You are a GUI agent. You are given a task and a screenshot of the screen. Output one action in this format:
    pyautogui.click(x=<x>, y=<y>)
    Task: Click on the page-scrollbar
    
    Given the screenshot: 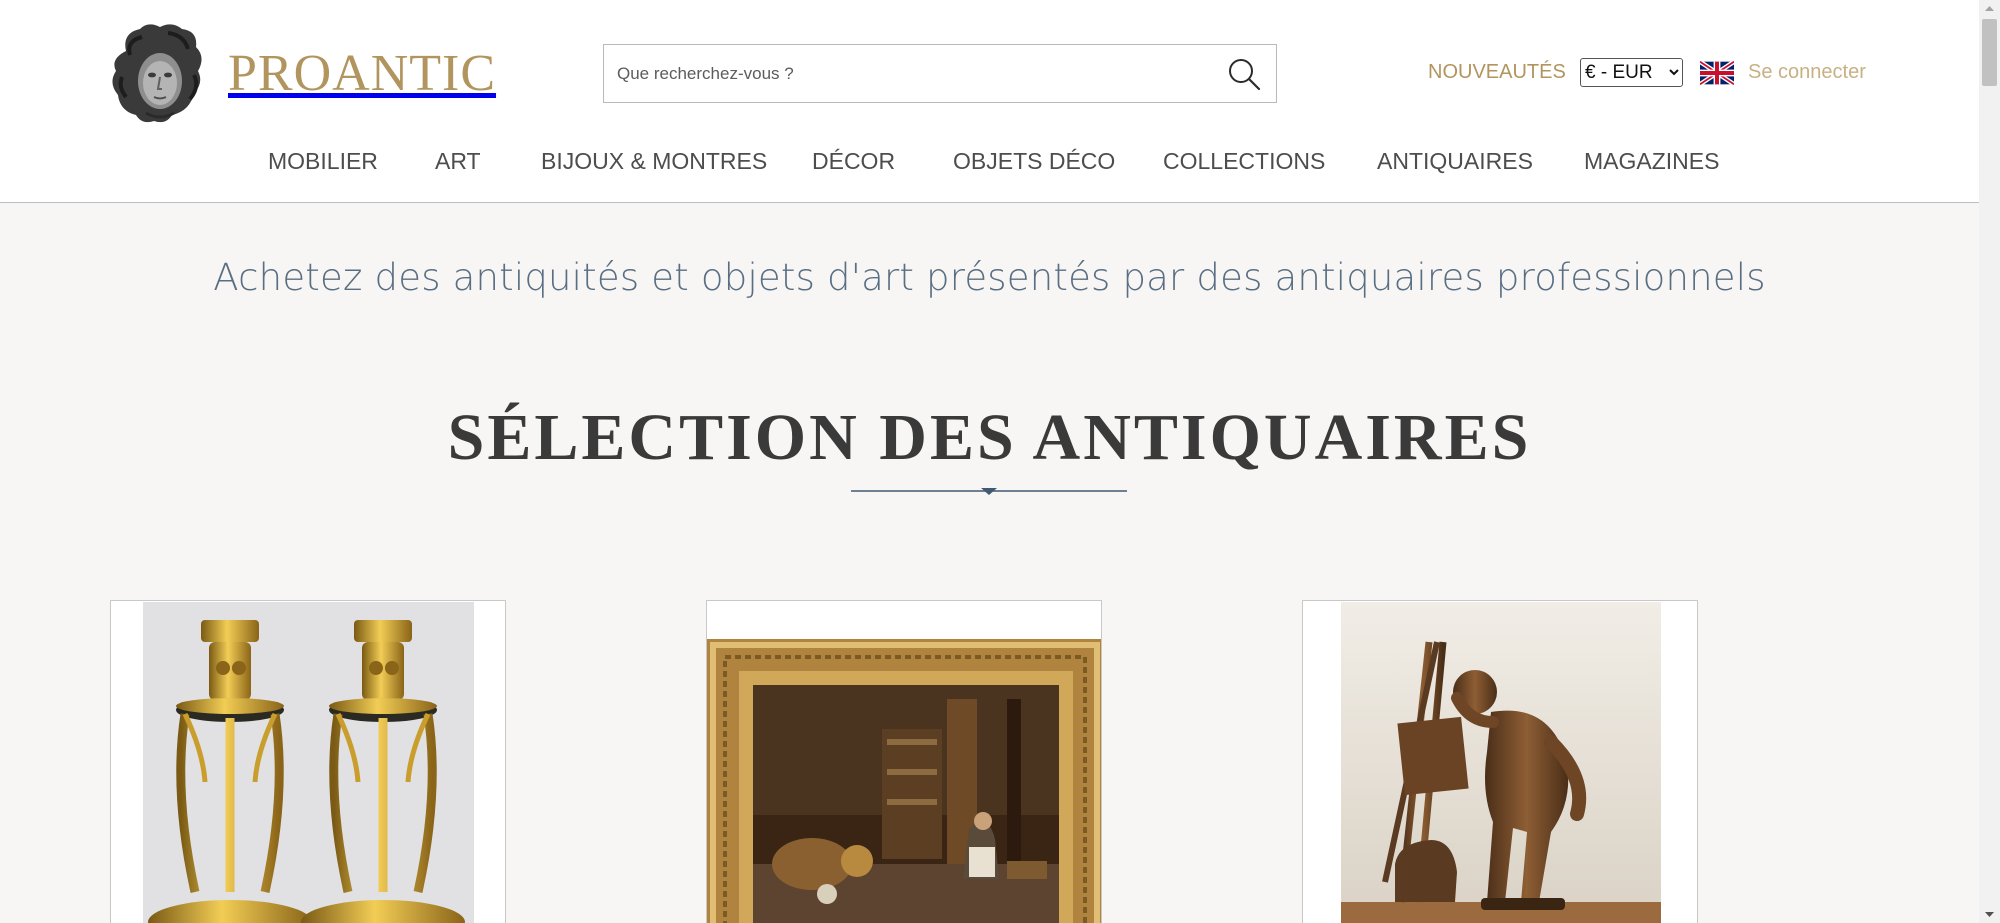 What is the action you would take?
    pyautogui.click(x=1989, y=461)
    